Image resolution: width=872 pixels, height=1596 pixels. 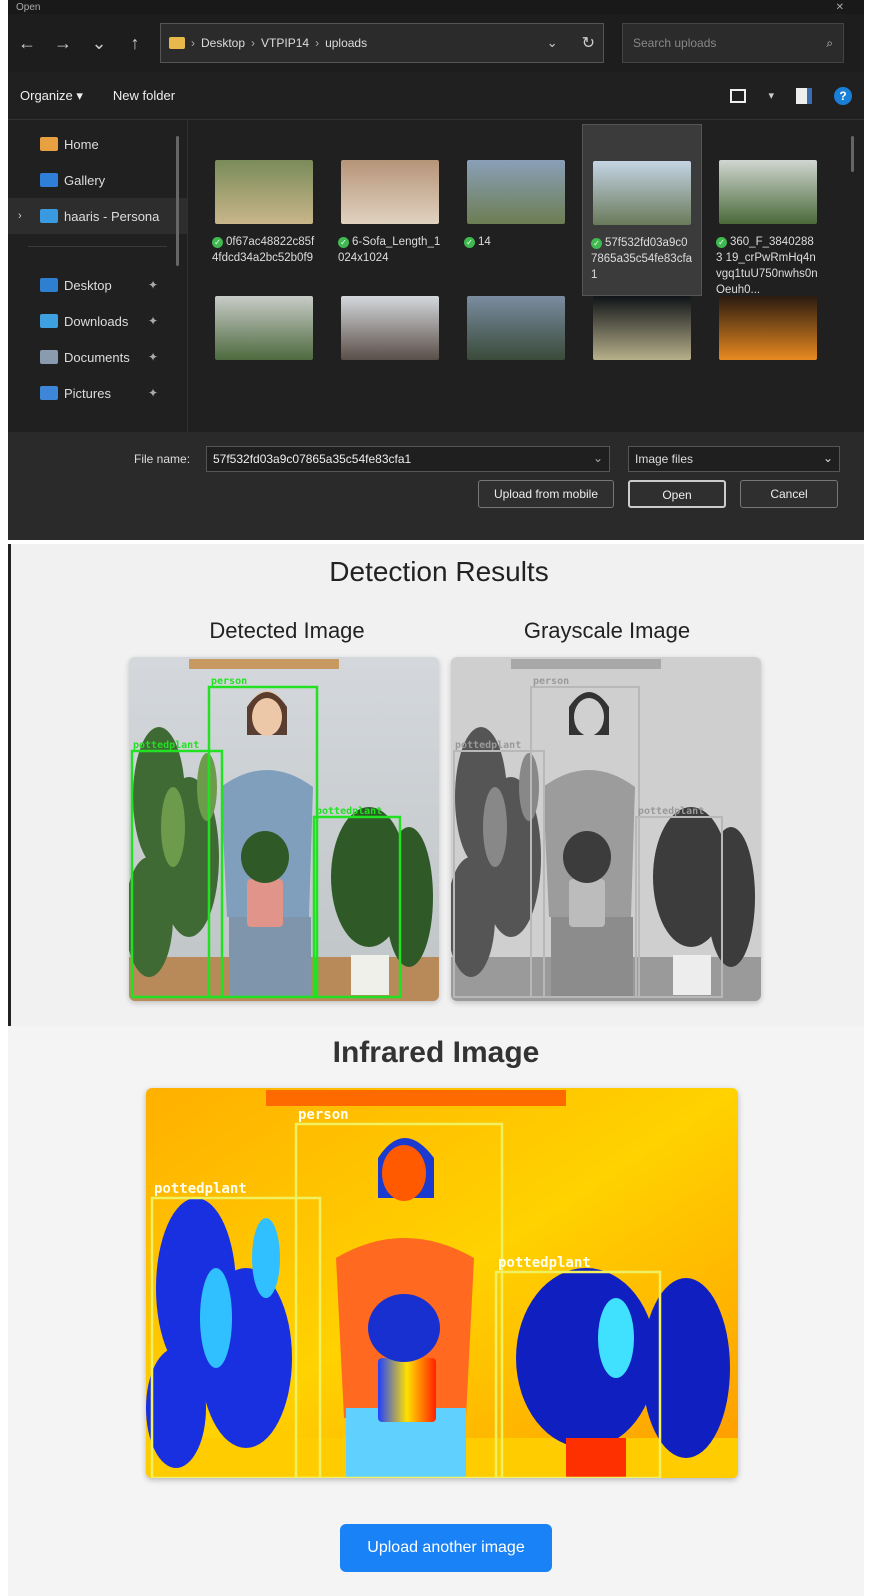 What do you see at coordinates (20, 216) in the screenshot?
I see `expand-arrow-icon: ›` at bounding box center [20, 216].